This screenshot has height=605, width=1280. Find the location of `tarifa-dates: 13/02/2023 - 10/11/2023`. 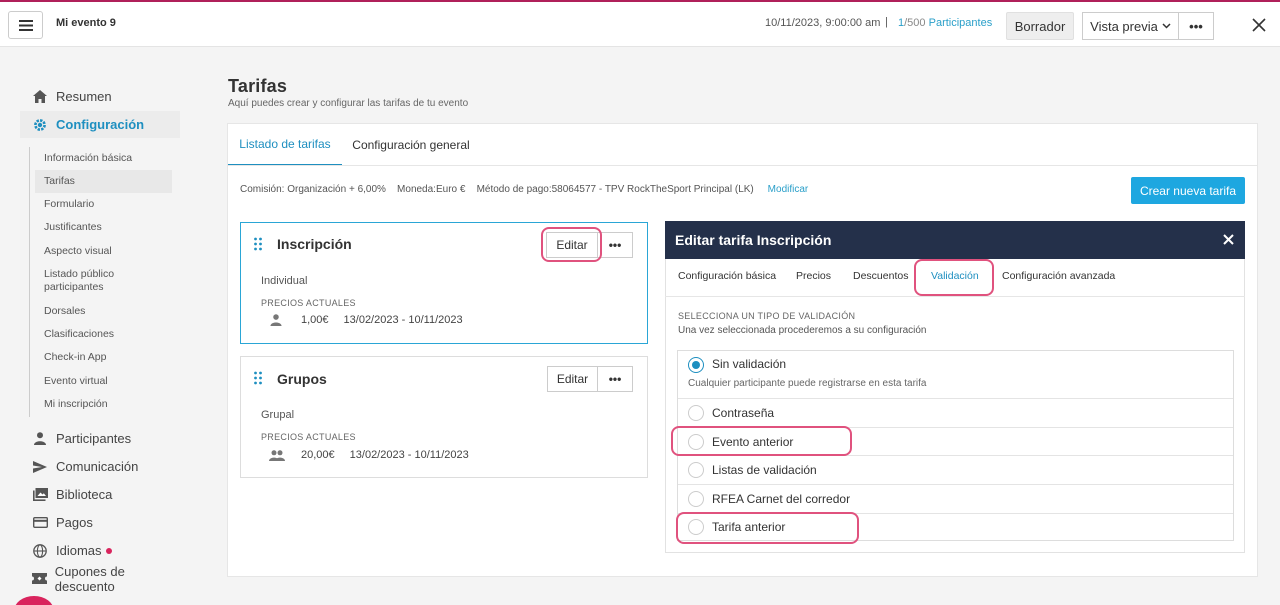

tarifa-dates: 13/02/2023 - 10/11/2023 is located at coordinates (409, 455).